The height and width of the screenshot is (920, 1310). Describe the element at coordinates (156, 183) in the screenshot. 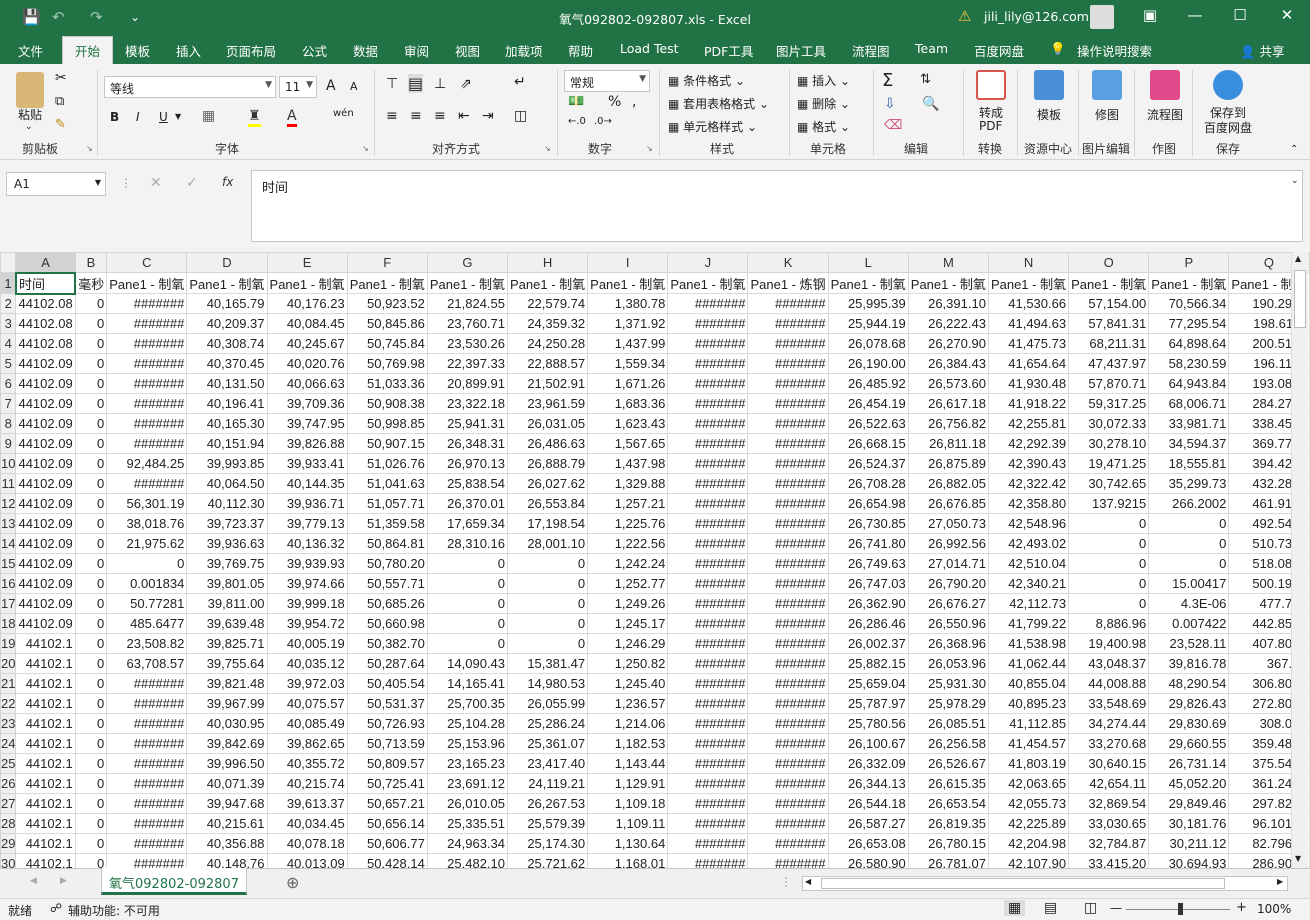

I see `cancel-entry-icon: ✕` at that location.